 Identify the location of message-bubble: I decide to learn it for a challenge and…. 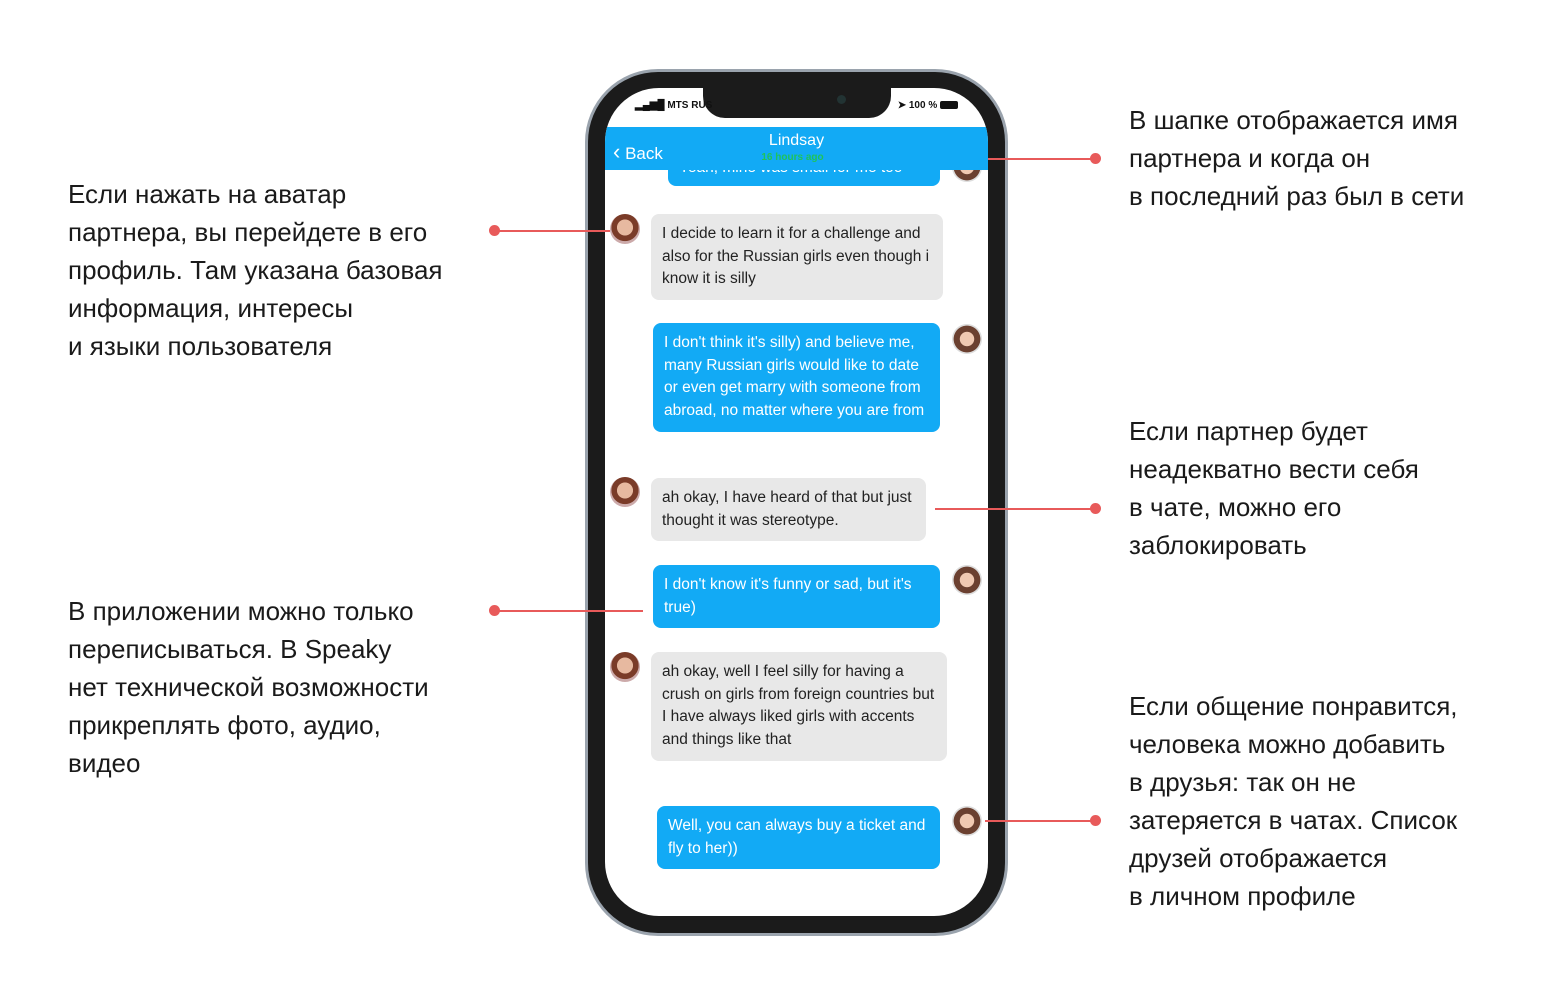
(797, 257).